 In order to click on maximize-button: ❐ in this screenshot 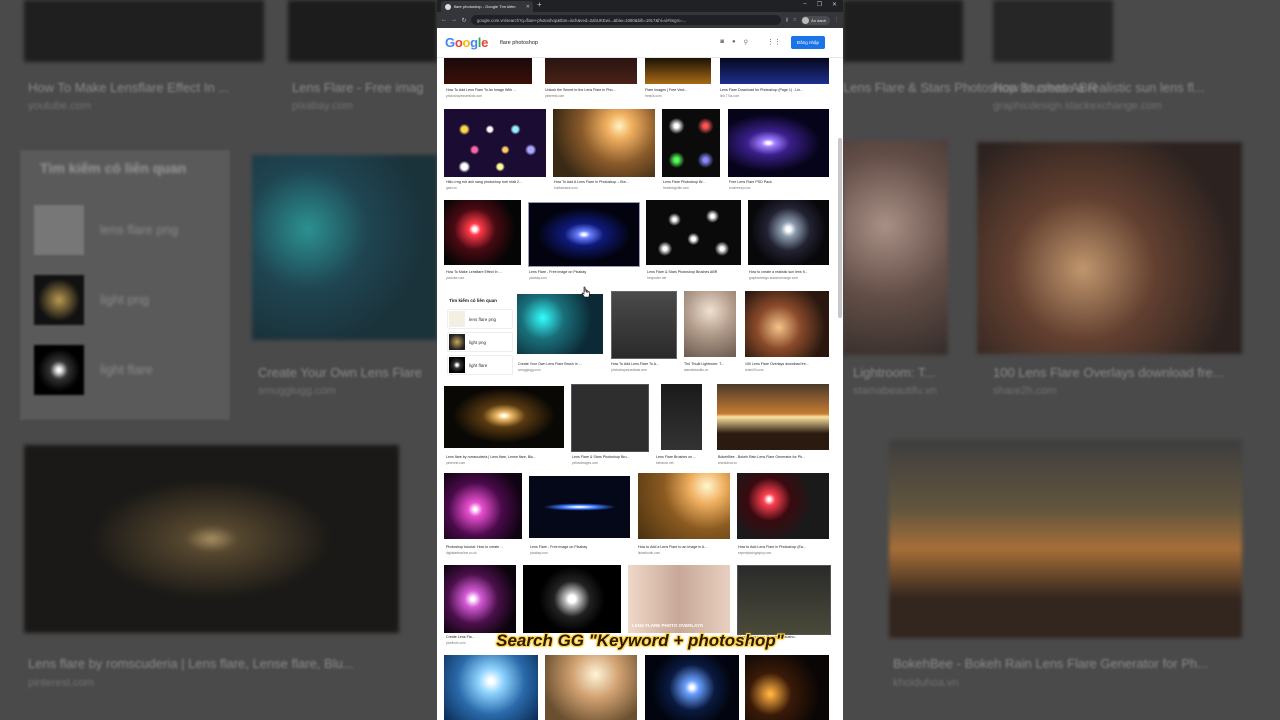, I will do `click(819, 4)`.